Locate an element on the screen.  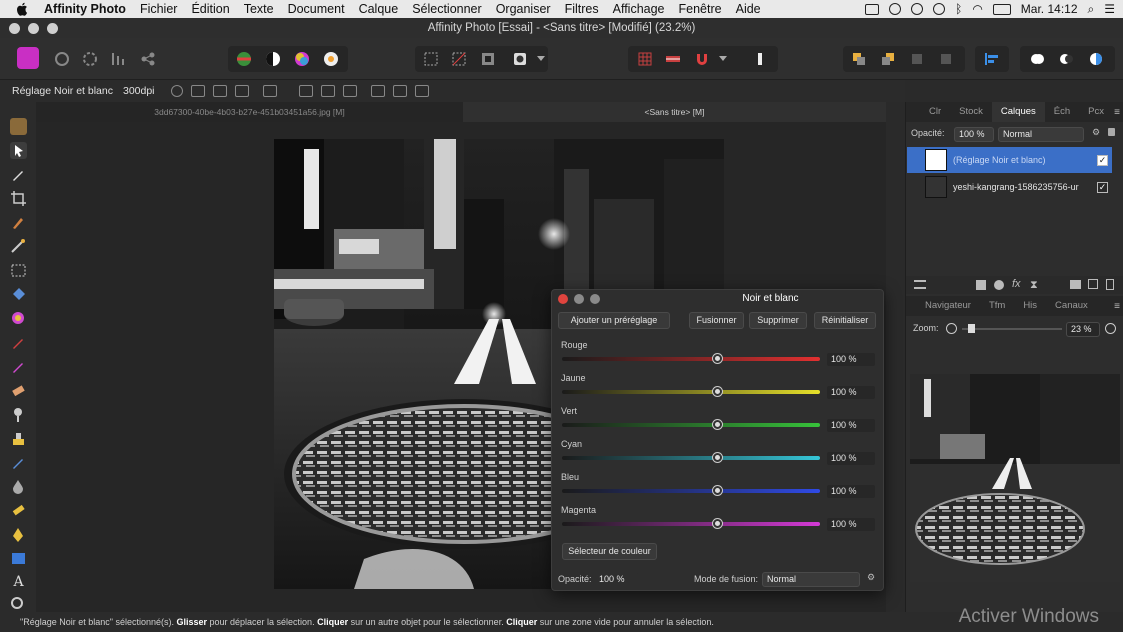
adjustment-icon is located at coordinates (999, 285).